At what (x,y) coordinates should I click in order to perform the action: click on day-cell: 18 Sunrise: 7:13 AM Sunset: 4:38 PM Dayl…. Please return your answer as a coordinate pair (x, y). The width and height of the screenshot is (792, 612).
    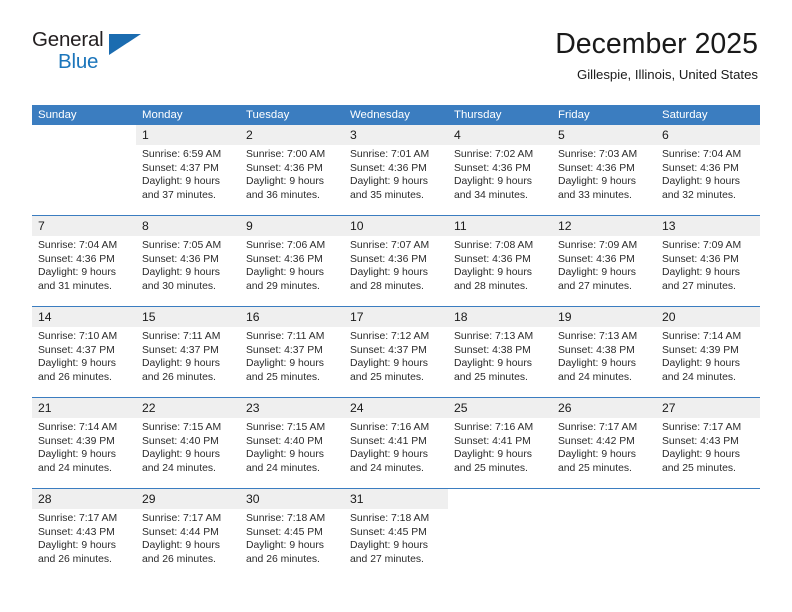
    Looking at the image, I should click on (500, 352).